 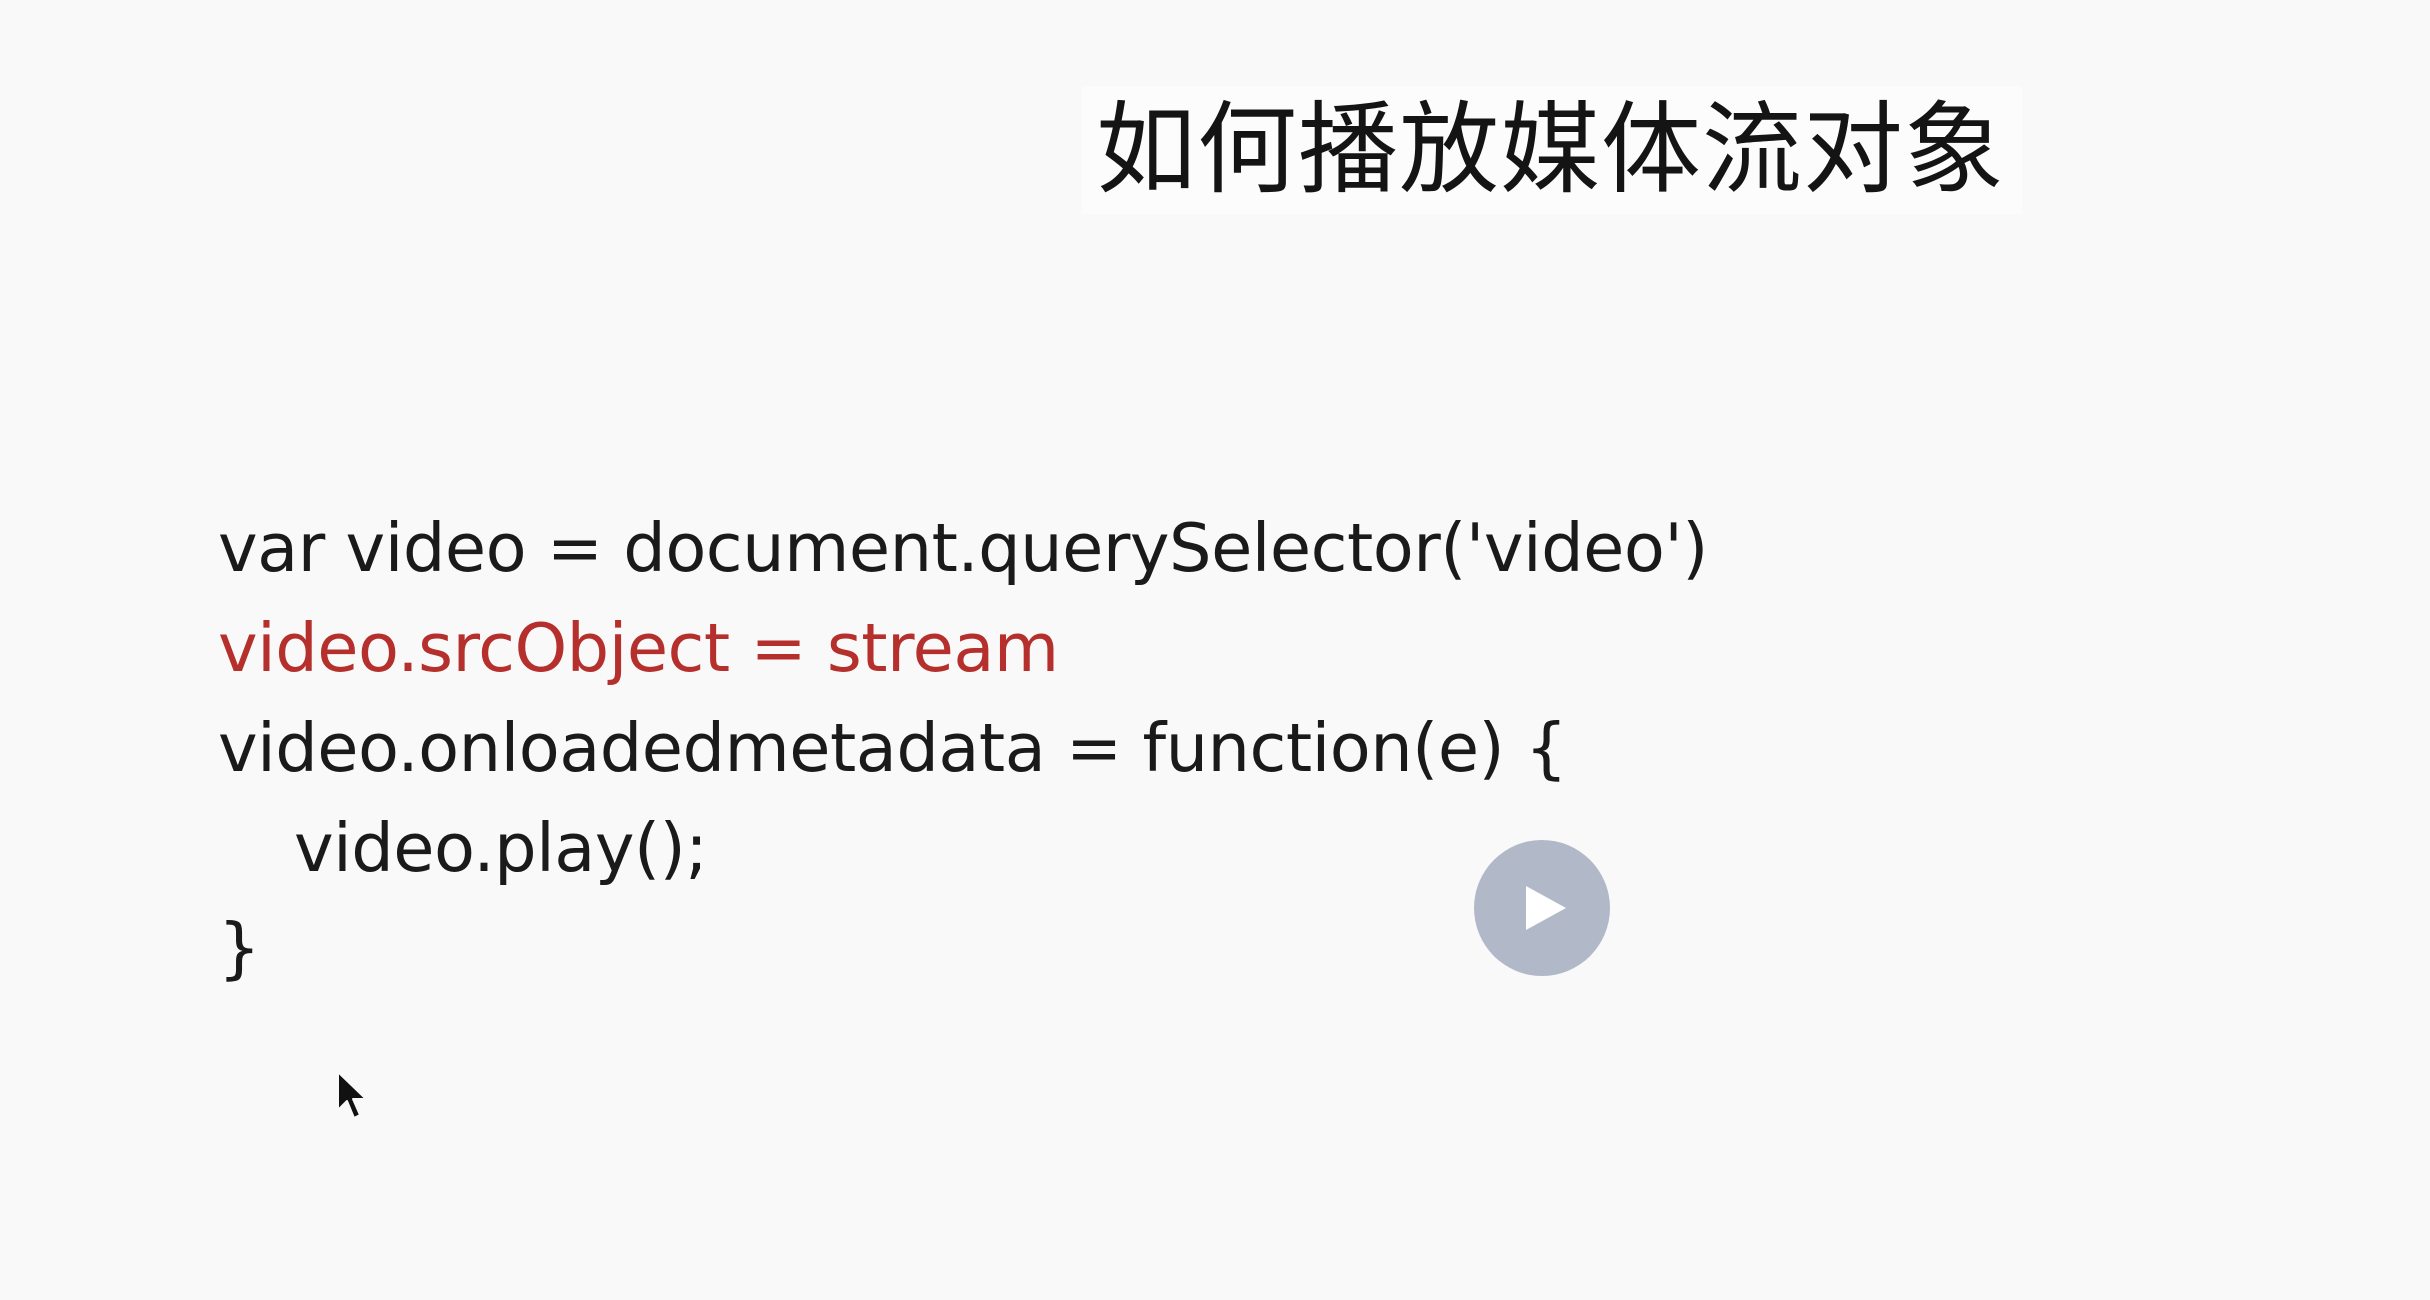 I want to click on slide-title: 如何播放媒体流对象, so click(x=1550, y=149).